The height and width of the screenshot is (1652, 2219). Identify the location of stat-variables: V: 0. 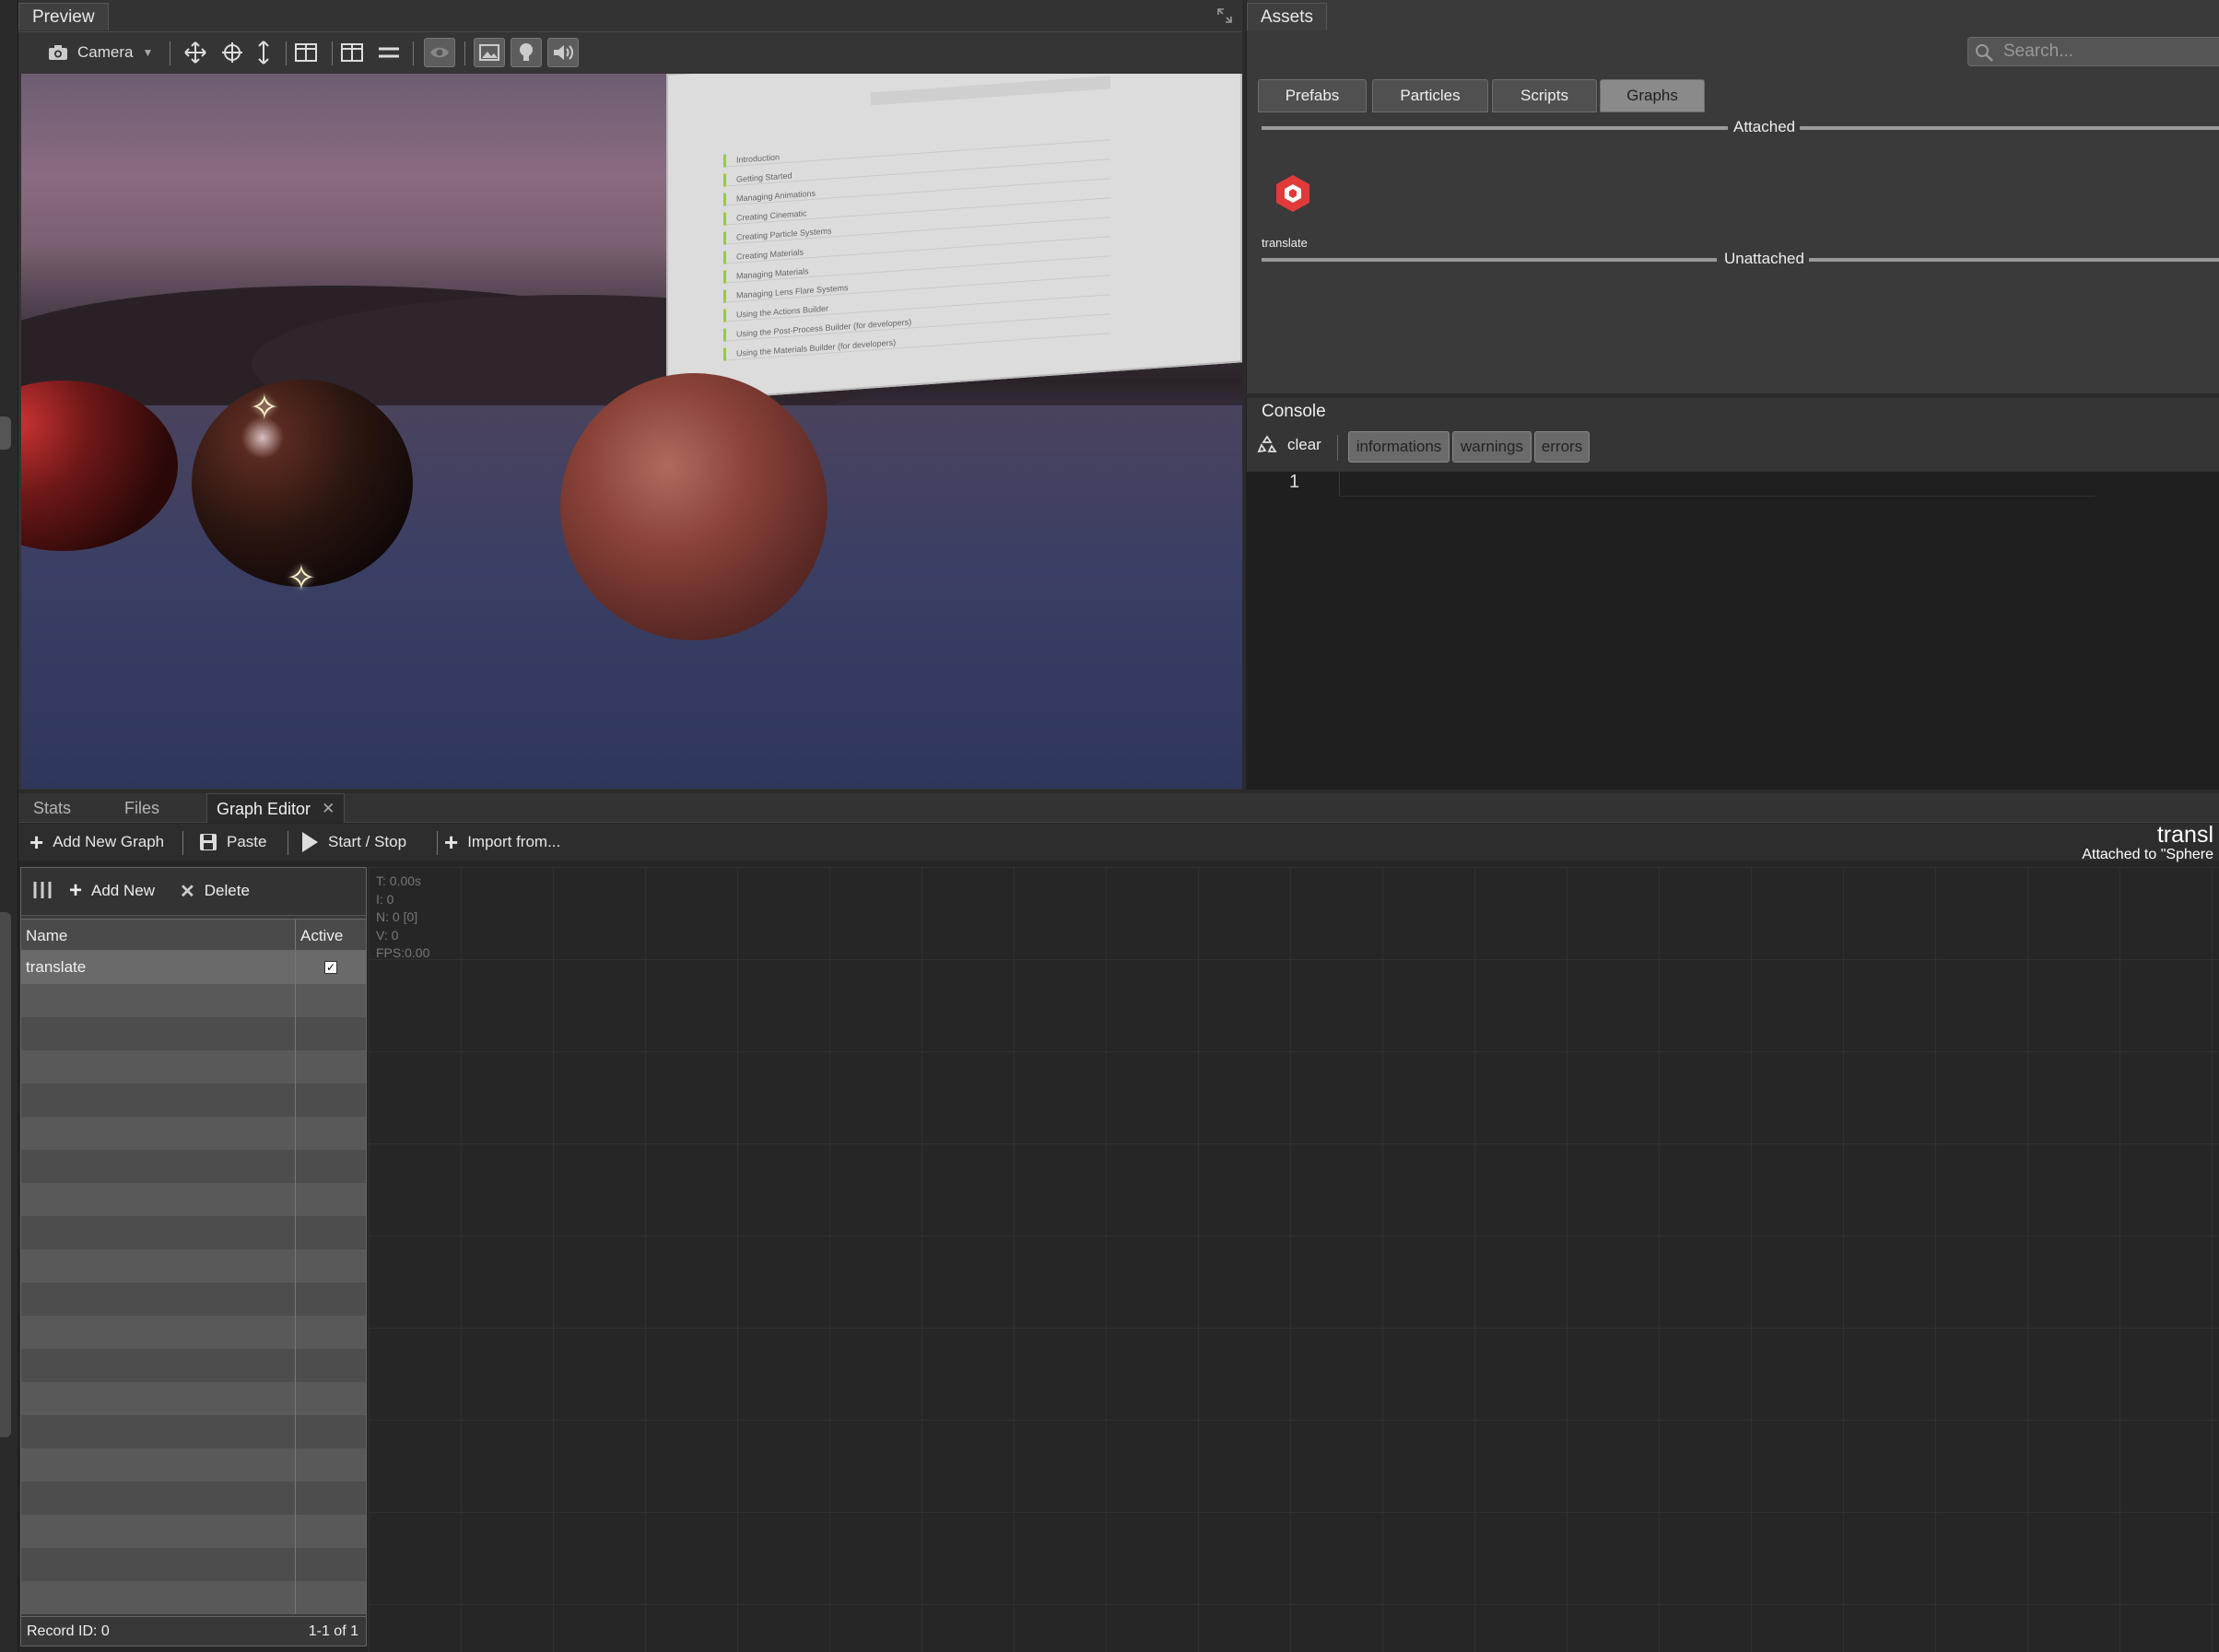
(387, 935).